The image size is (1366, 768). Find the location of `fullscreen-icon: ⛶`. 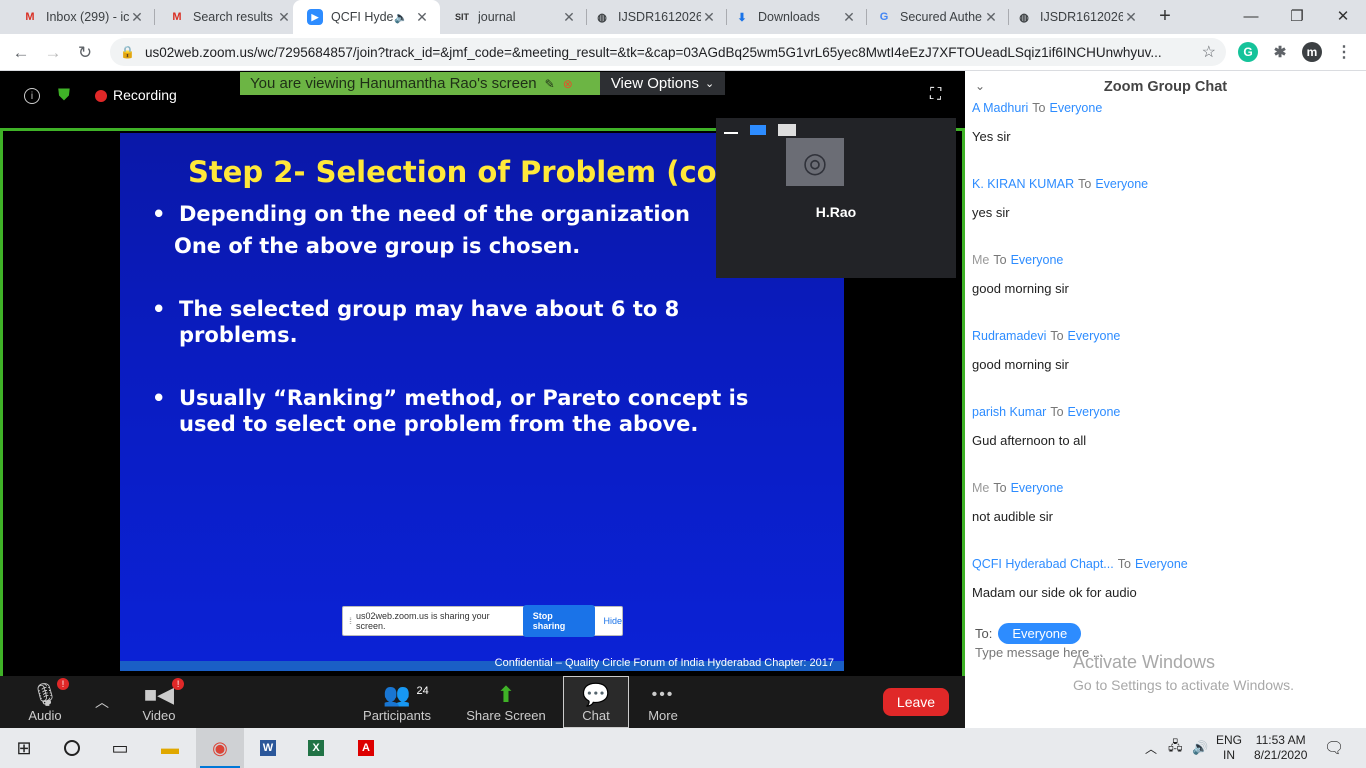

fullscreen-icon: ⛶ is located at coordinates (935, 95).